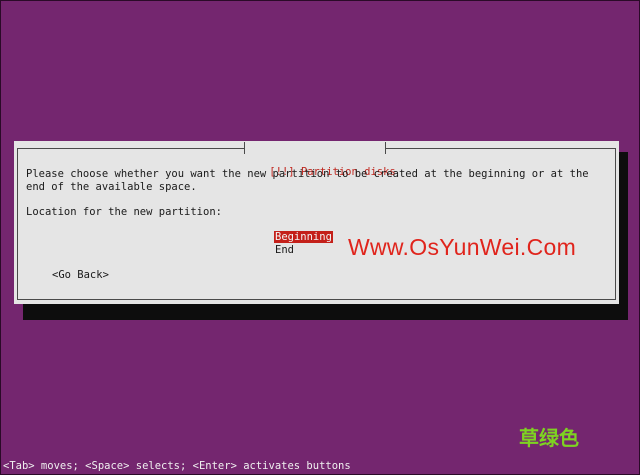  What do you see at coordinates (462, 247) in the screenshot?
I see `watermark-site: Www.OsYunWei.Com` at bounding box center [462, 247].